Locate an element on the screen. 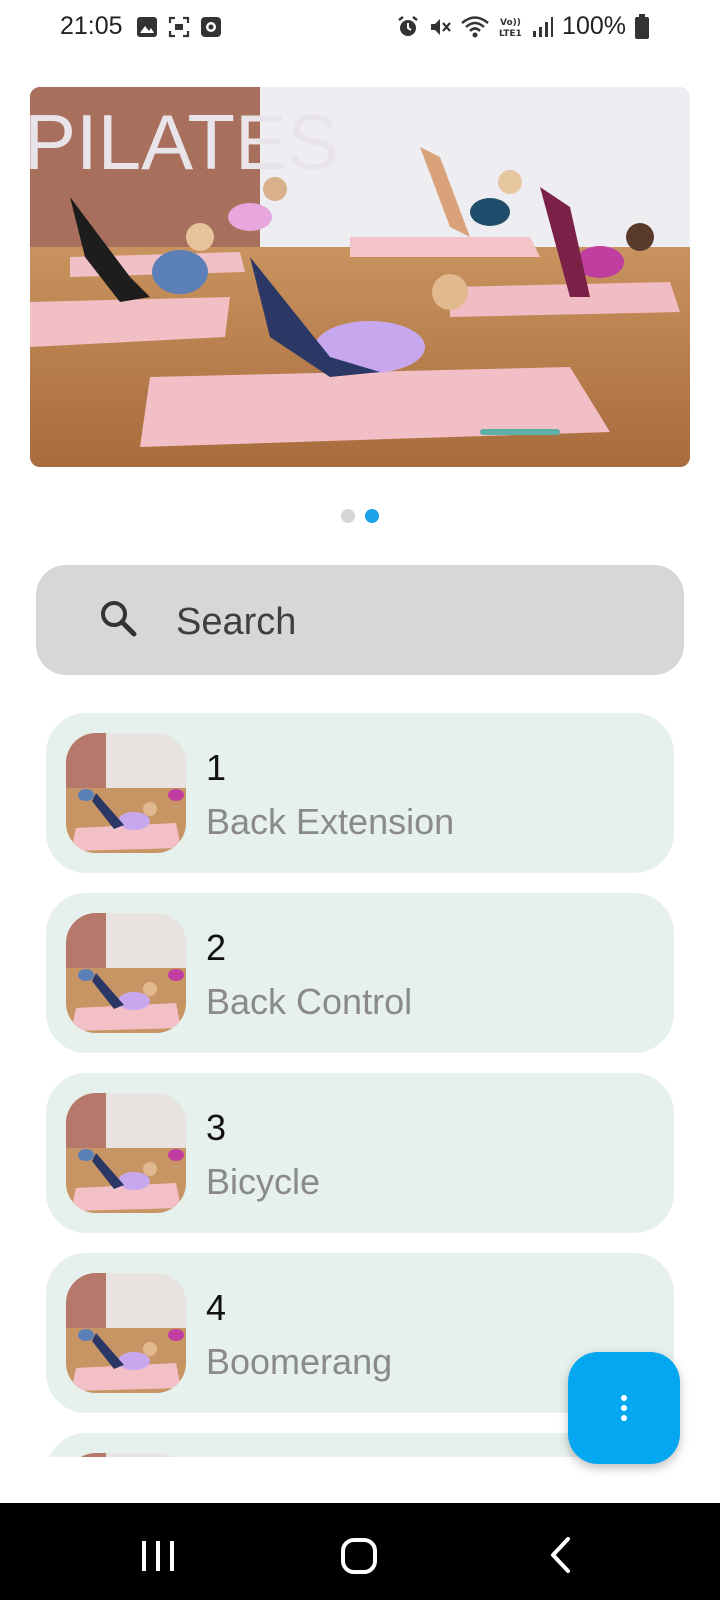  banner-text: PILATES is located at coordinates (184, 142).